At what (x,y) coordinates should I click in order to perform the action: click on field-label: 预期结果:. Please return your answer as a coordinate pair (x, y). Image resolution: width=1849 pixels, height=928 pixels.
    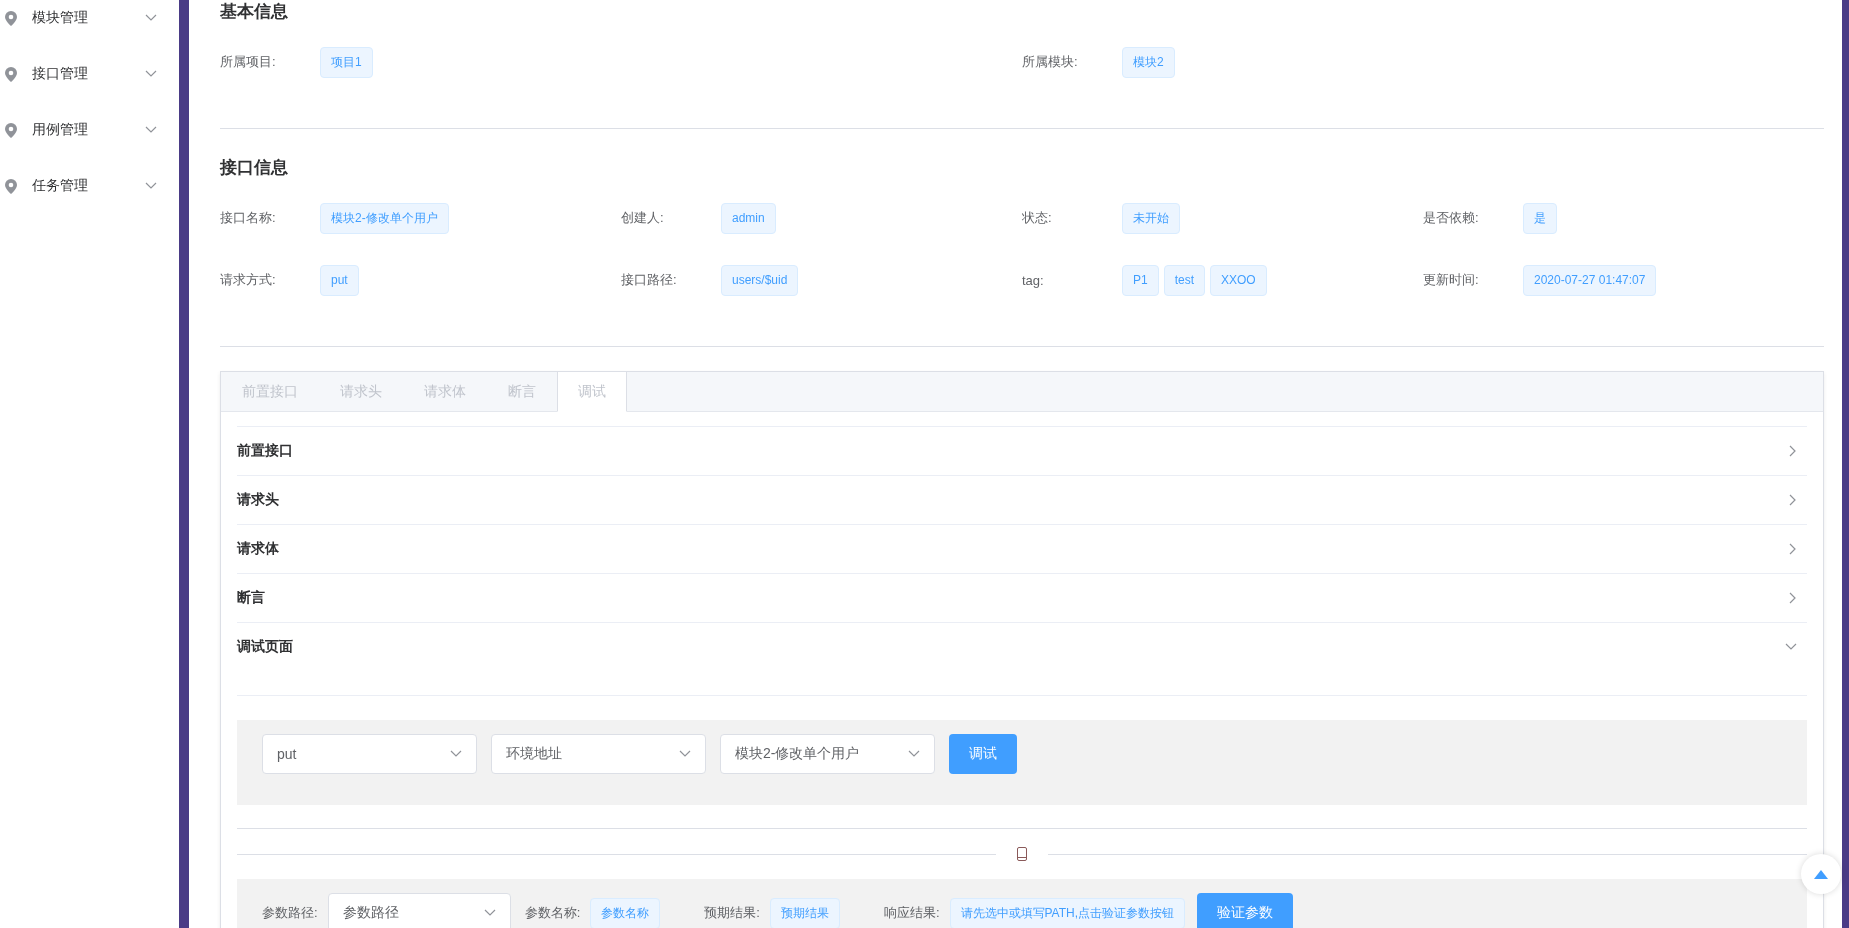
    Looking at the image, I should click on (732, 913).